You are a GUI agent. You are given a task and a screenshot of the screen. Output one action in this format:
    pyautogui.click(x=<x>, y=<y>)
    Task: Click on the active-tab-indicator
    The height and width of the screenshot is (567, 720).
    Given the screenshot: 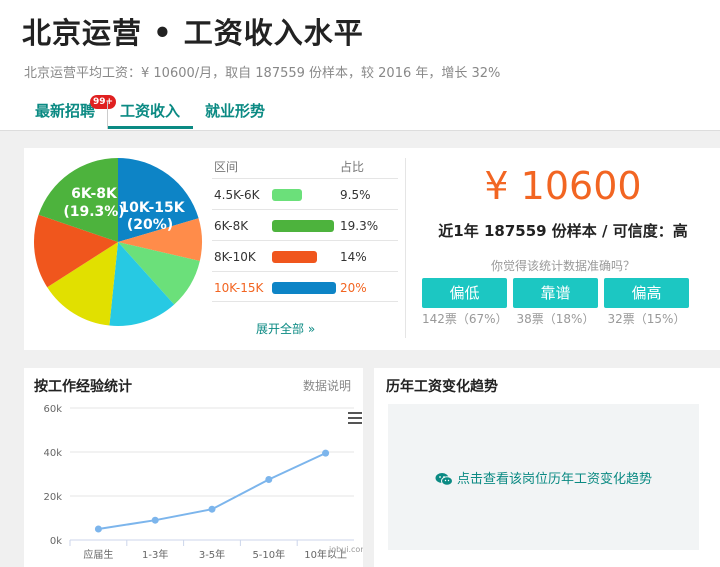 What is the action you would take?
    pyautogui.click(x=150, y=127)
    